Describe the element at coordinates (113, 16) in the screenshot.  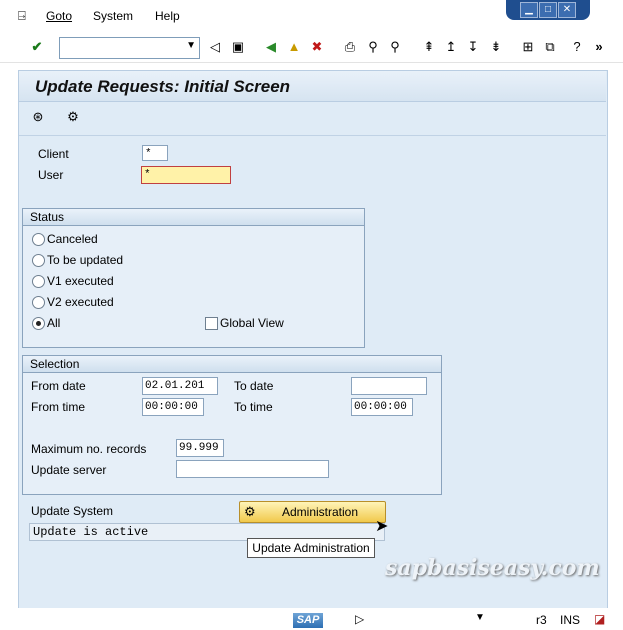
I see `menu-system: System` at that location.